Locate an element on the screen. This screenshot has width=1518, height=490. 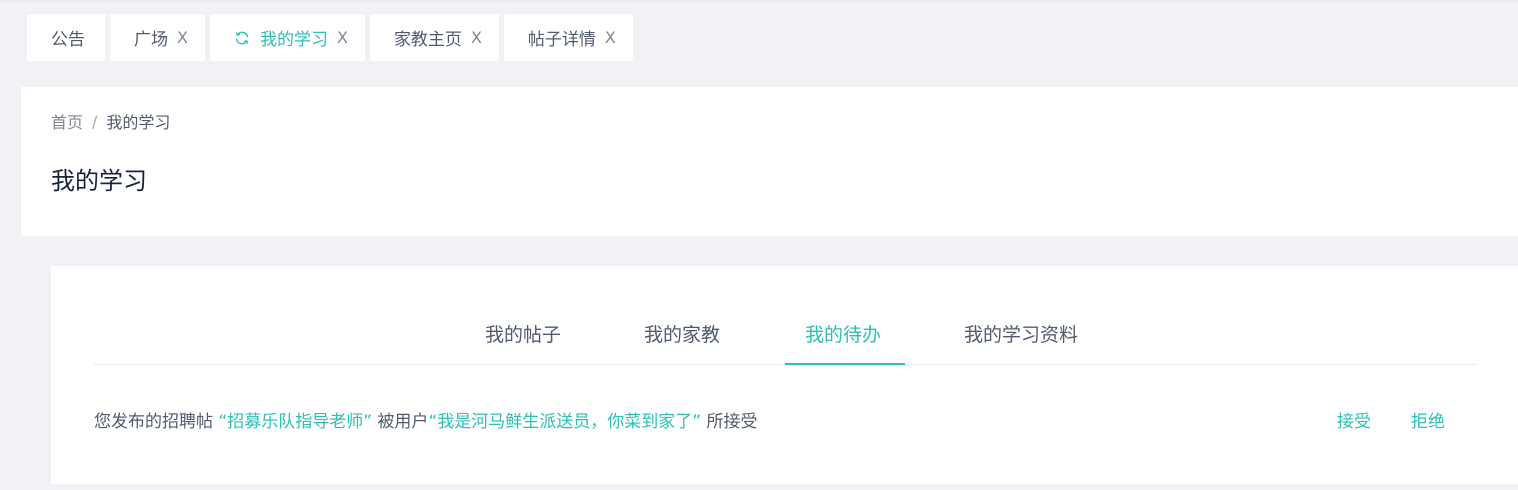
tab-plaza: 广场 X is located at coordinates (157, 37).